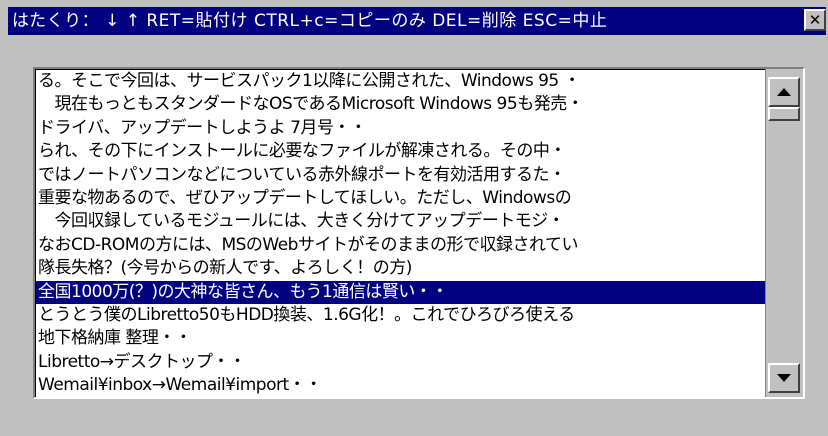 This screenshot has width=828, height=436. What do you see at coordinates (400, 128) in the screenshot?
I see `list-item: ドライバ、アップデートしようよ 7月号・・` at bounding box center [400, 128].